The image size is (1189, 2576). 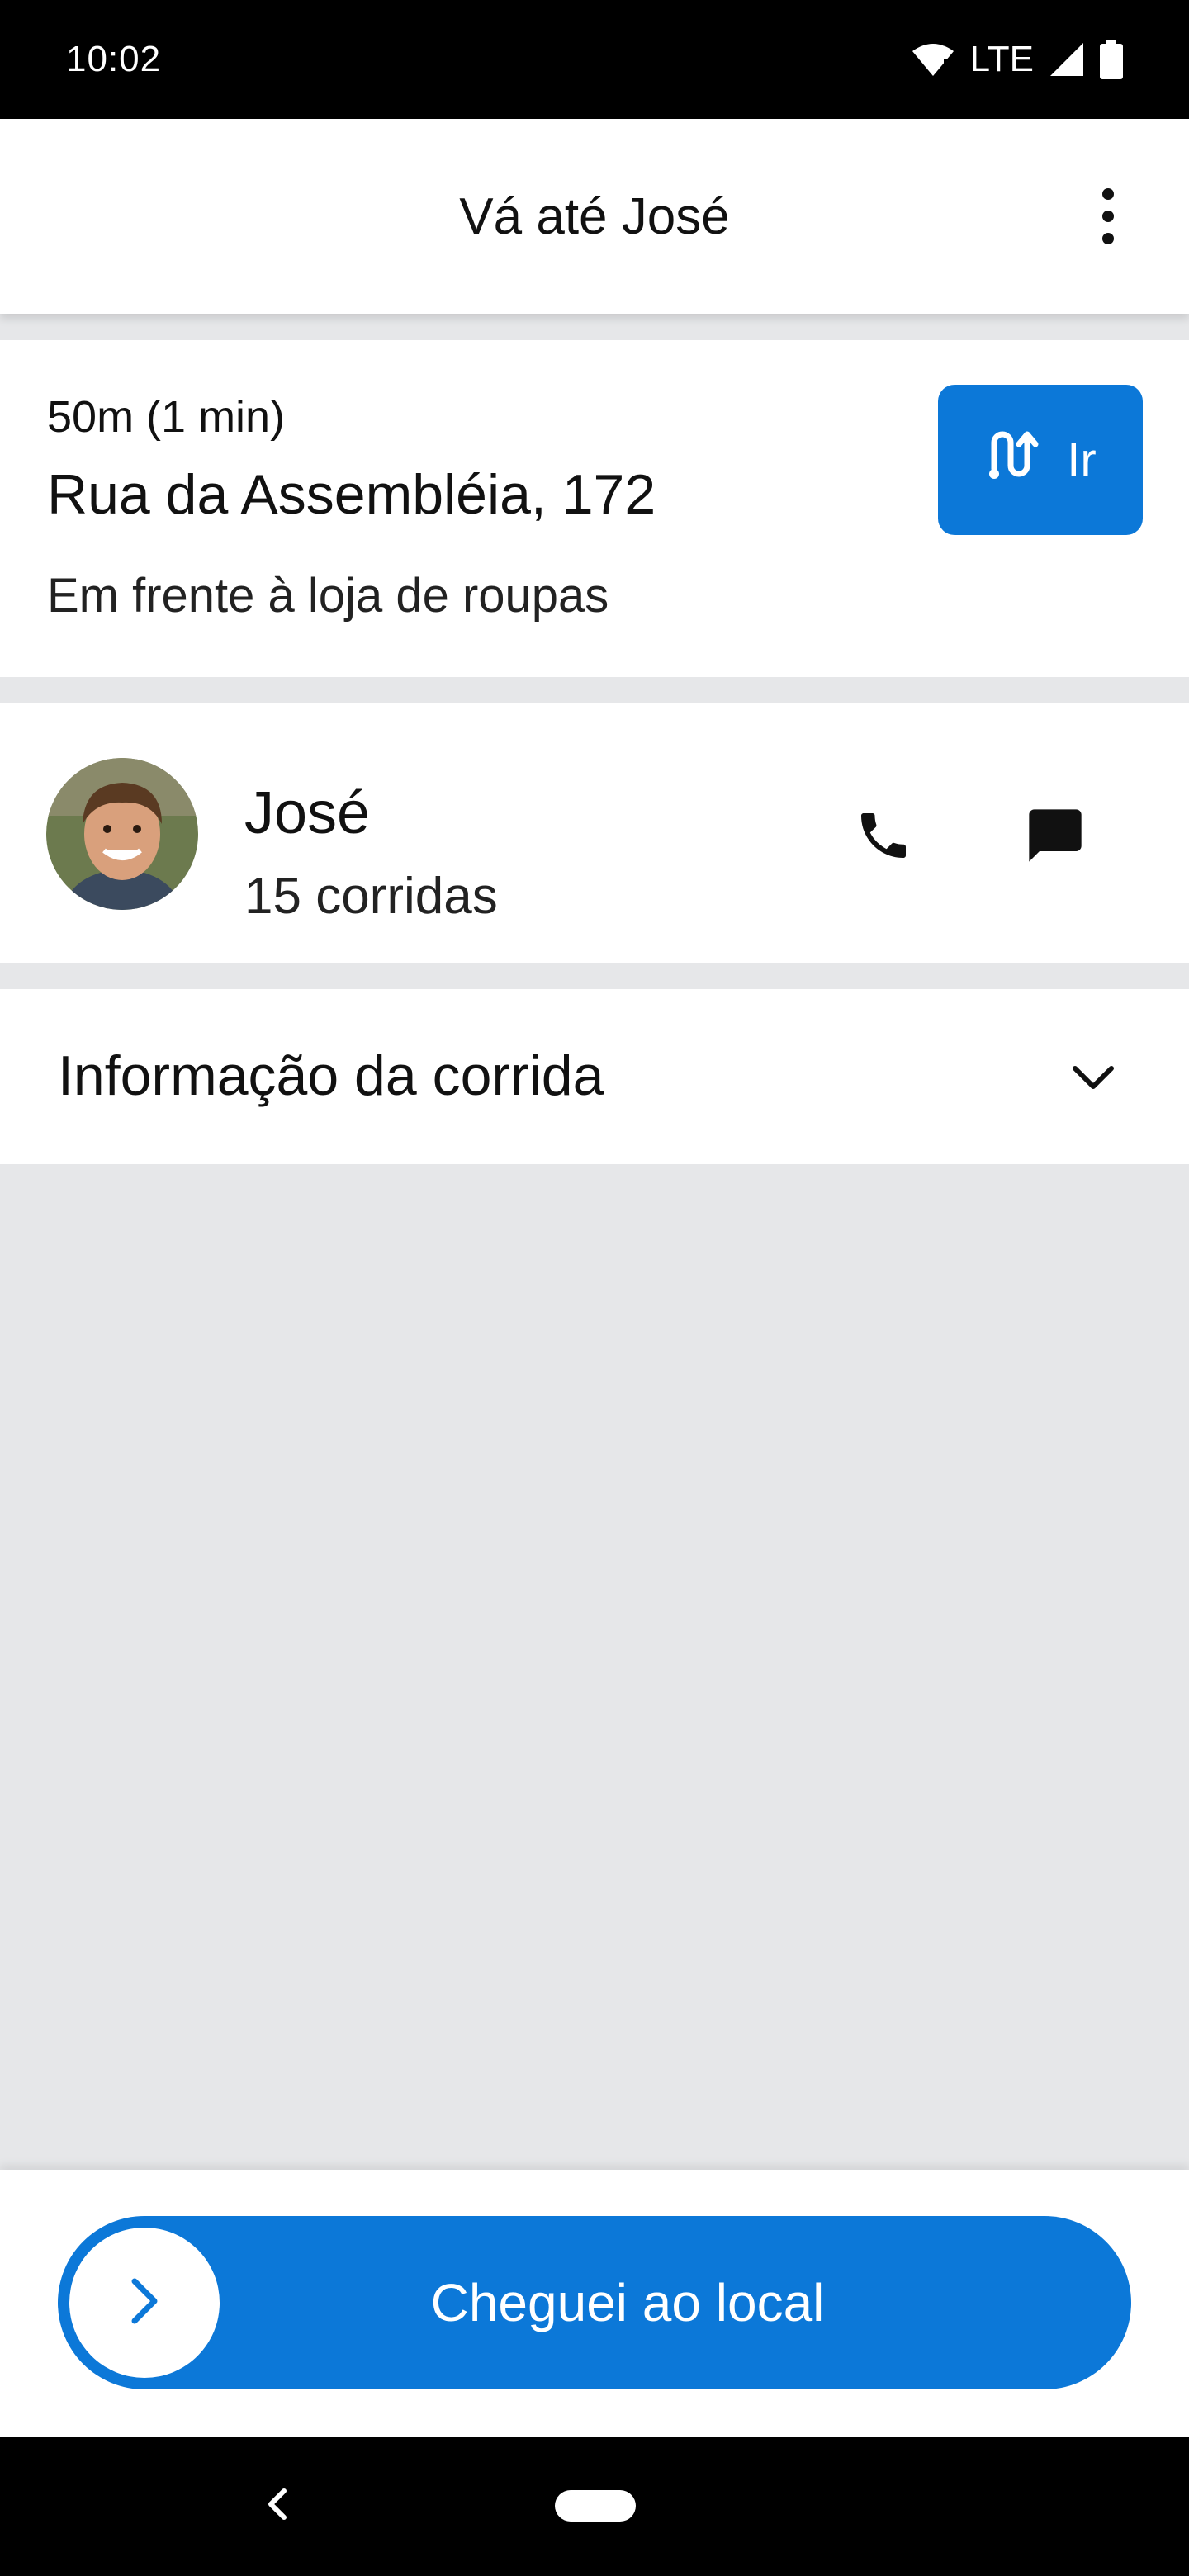 I want to click on wifi-icon, so click(x=933, y=59).